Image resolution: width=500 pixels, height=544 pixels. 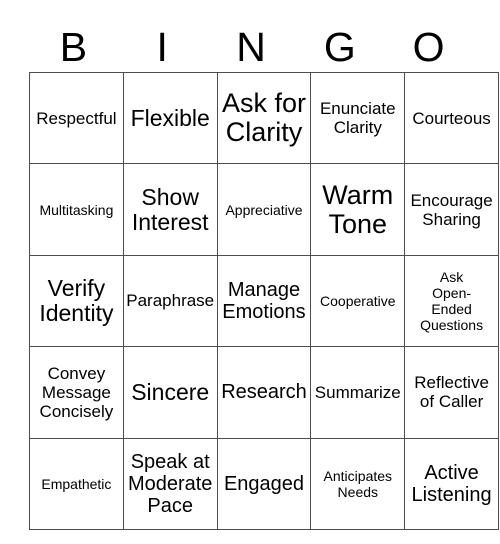 I want to click on bingo-header-letter-i: I, so click(x=162, y=47).